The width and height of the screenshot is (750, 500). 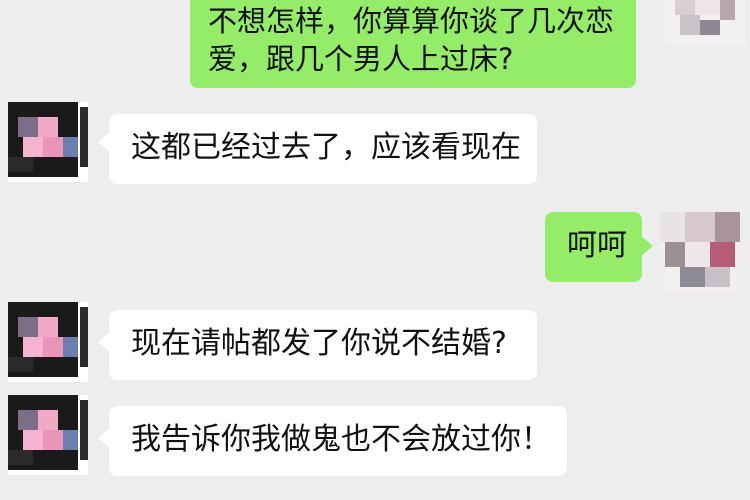 What do you see at coordinates (319, 343) in the screenshot?
I see `message-text: 现在请帖都发了你说不结婚?` at bounding box center [319, 343].